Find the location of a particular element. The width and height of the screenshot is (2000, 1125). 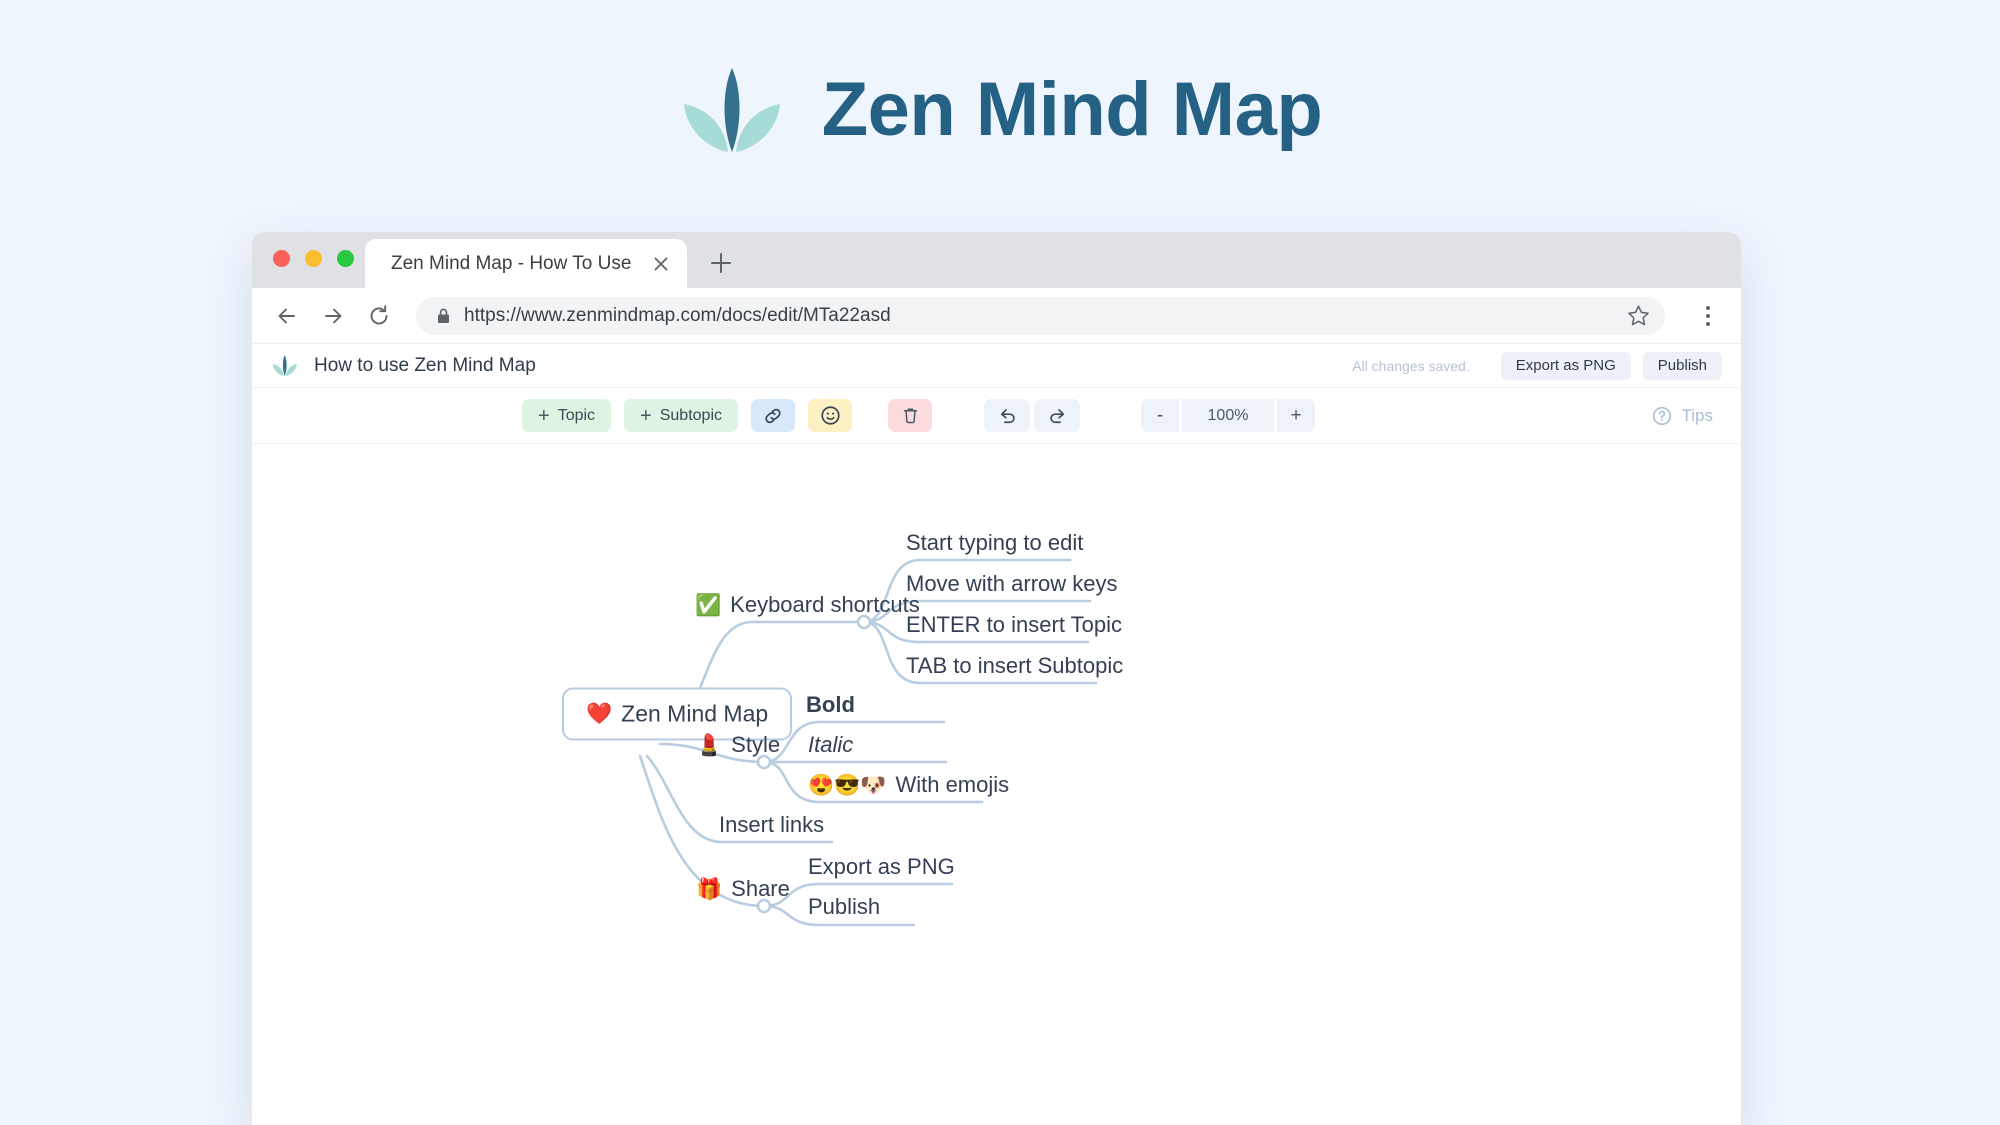

kebab-menu-icon is located at coordinates (1708, 315).